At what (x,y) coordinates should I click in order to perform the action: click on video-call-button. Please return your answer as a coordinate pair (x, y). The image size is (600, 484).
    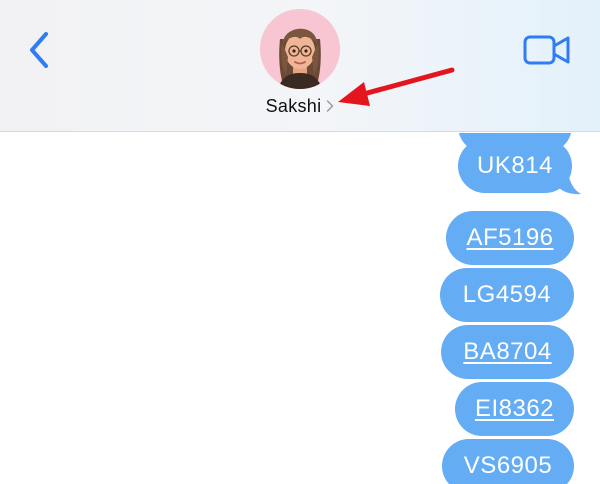
    Looking at the image, I should click on (547, 50).